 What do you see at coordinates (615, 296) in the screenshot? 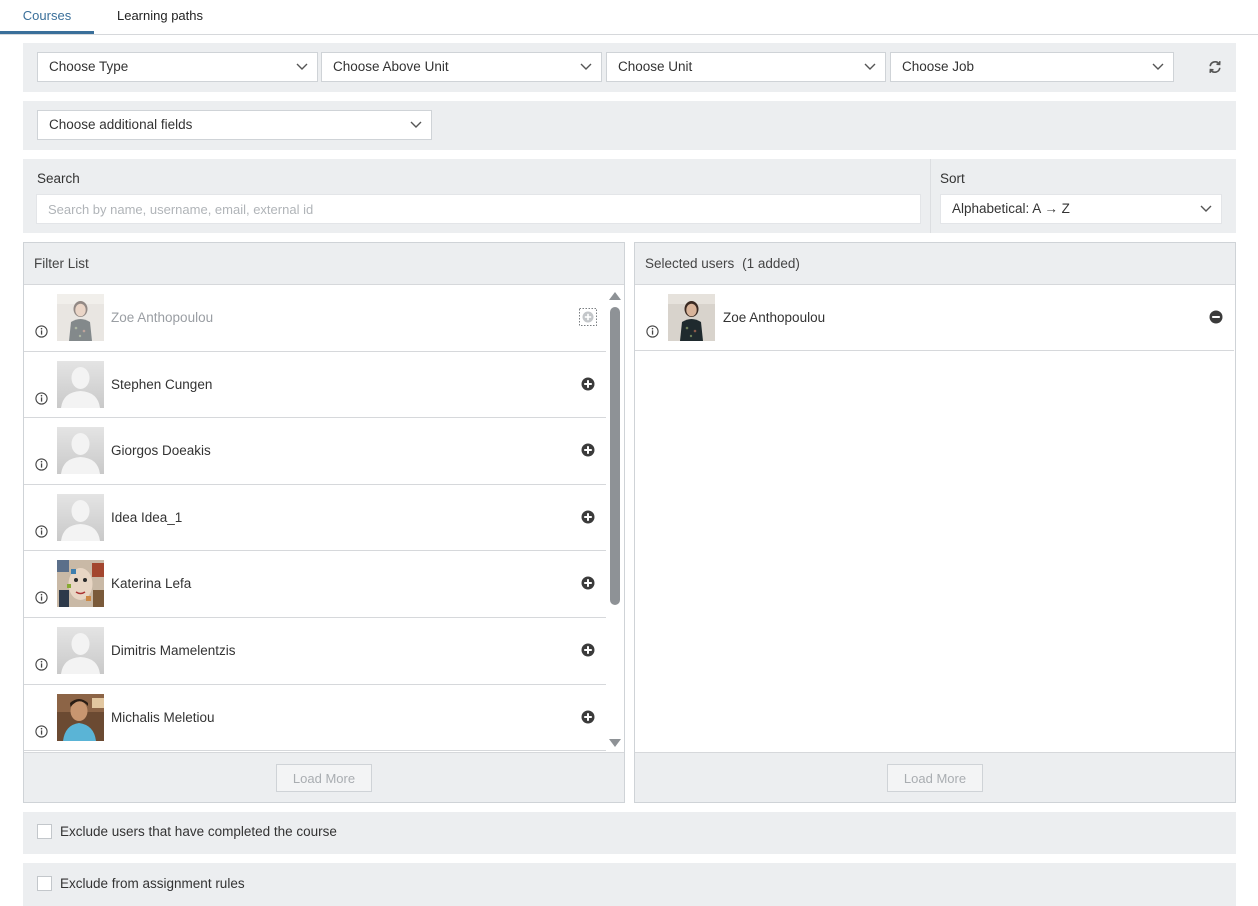
I see `scroll-up-arrow-icon` at bounding box center [615, 296].